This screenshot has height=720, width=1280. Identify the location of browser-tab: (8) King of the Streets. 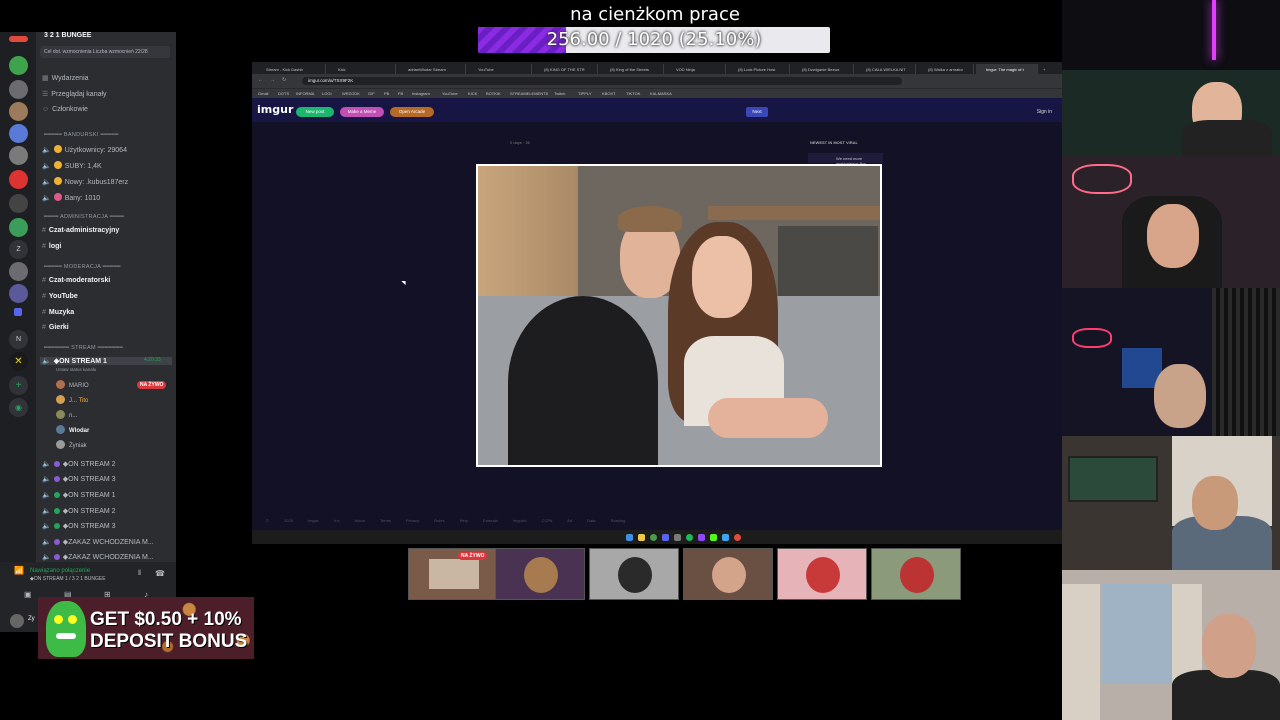
(632, 69).